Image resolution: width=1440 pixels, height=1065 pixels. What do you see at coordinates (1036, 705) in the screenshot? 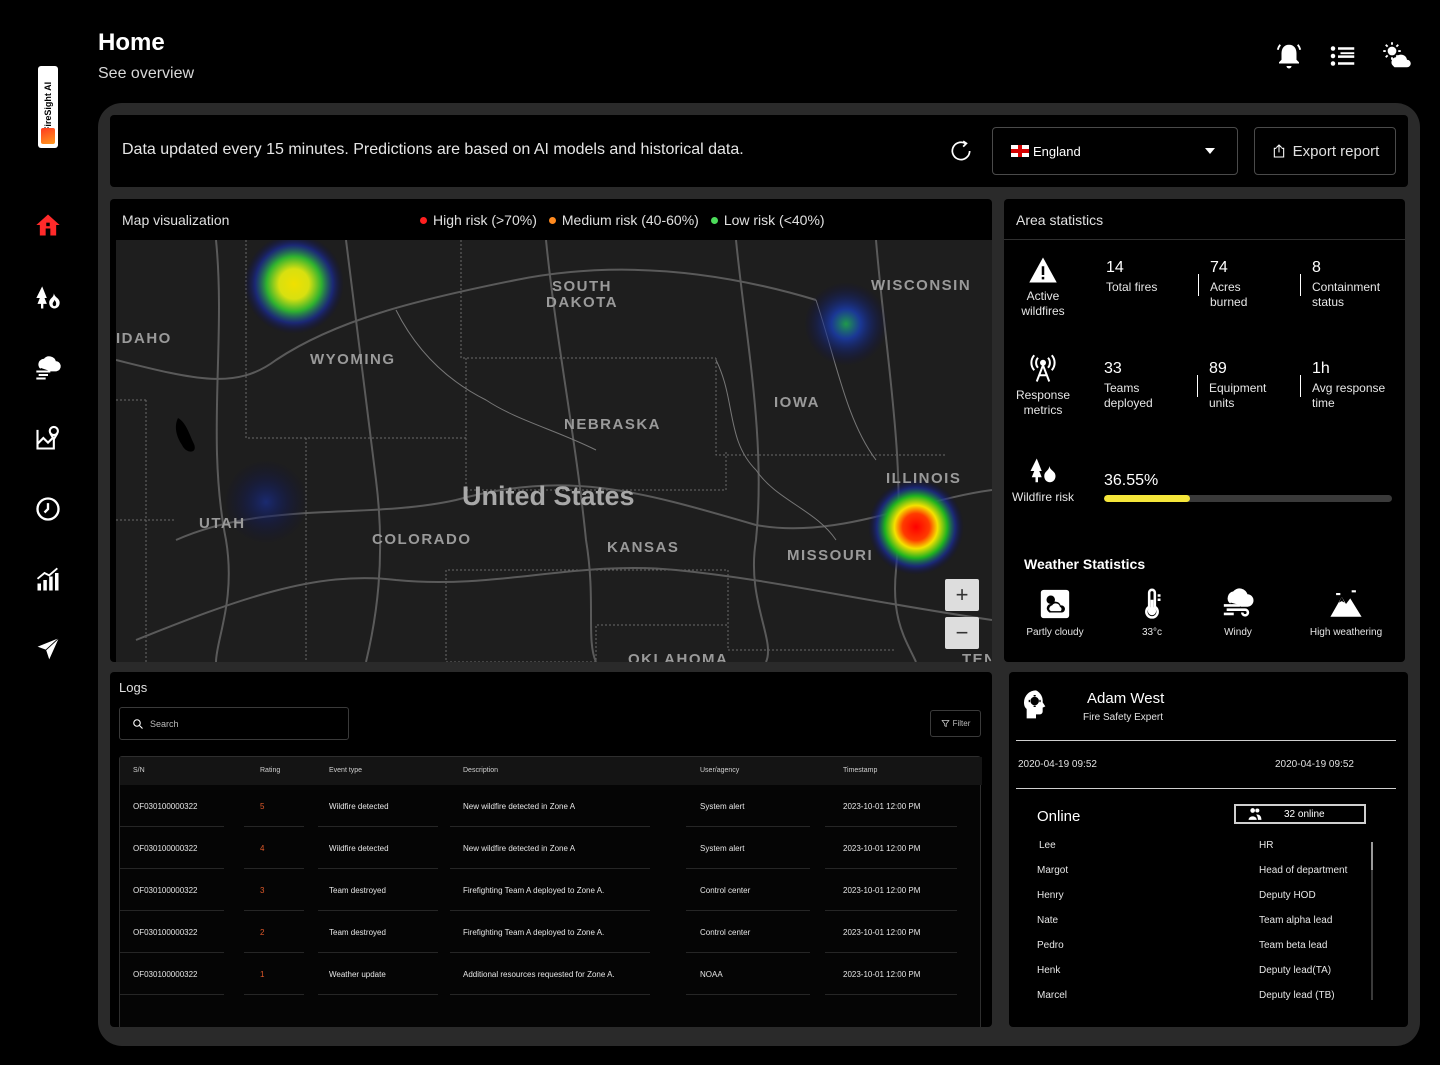
I see `expert-avatar-icon` at bounding box center [1036, 705].